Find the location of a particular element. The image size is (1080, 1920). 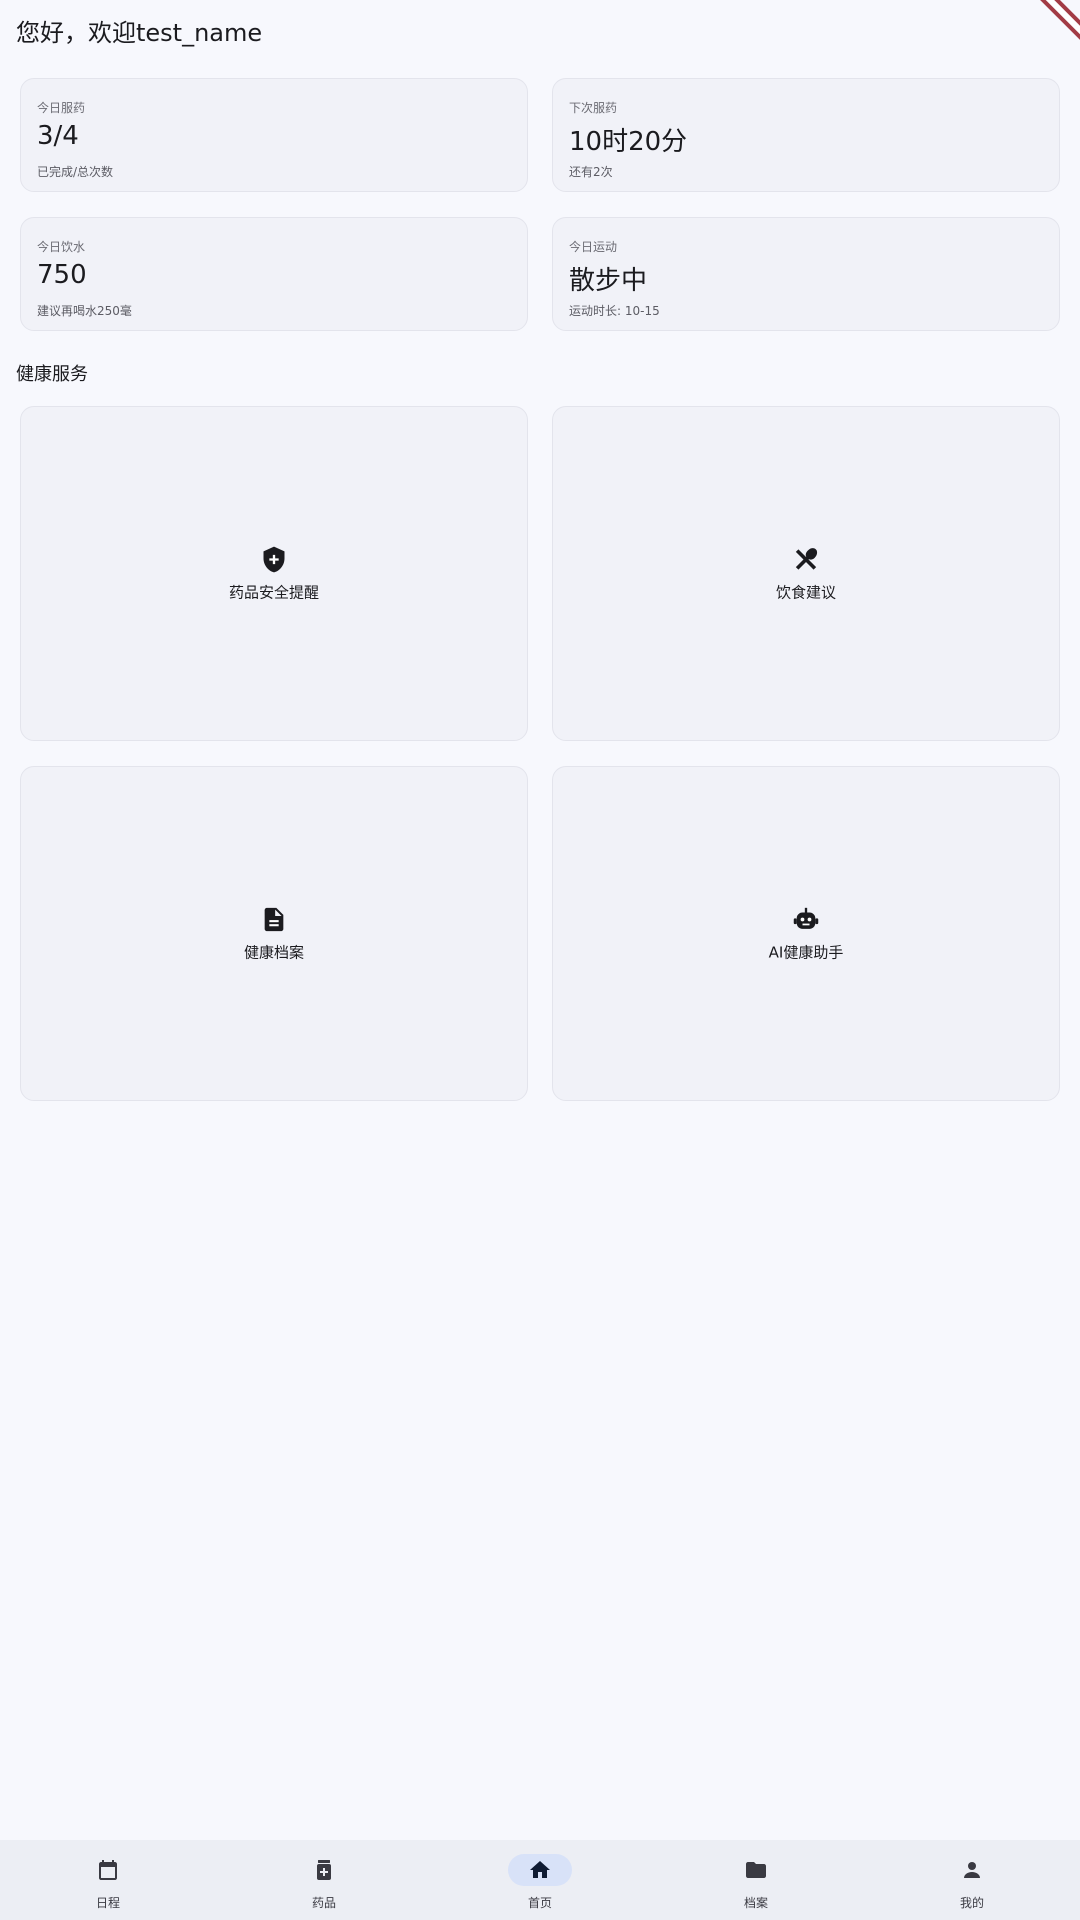

utensils-icon is located at coordinates (806, 558).